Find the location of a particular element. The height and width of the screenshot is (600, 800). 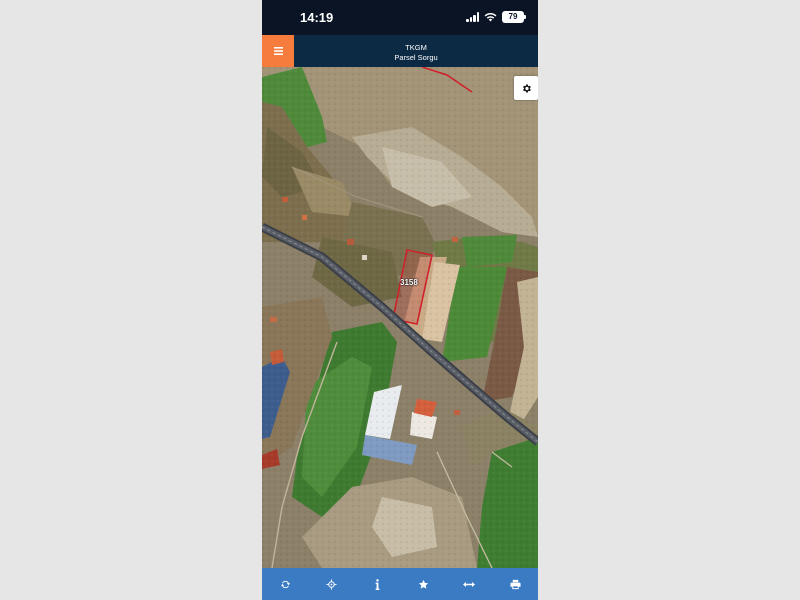

status-time: 14:19 is located at coordinates (317, 17).